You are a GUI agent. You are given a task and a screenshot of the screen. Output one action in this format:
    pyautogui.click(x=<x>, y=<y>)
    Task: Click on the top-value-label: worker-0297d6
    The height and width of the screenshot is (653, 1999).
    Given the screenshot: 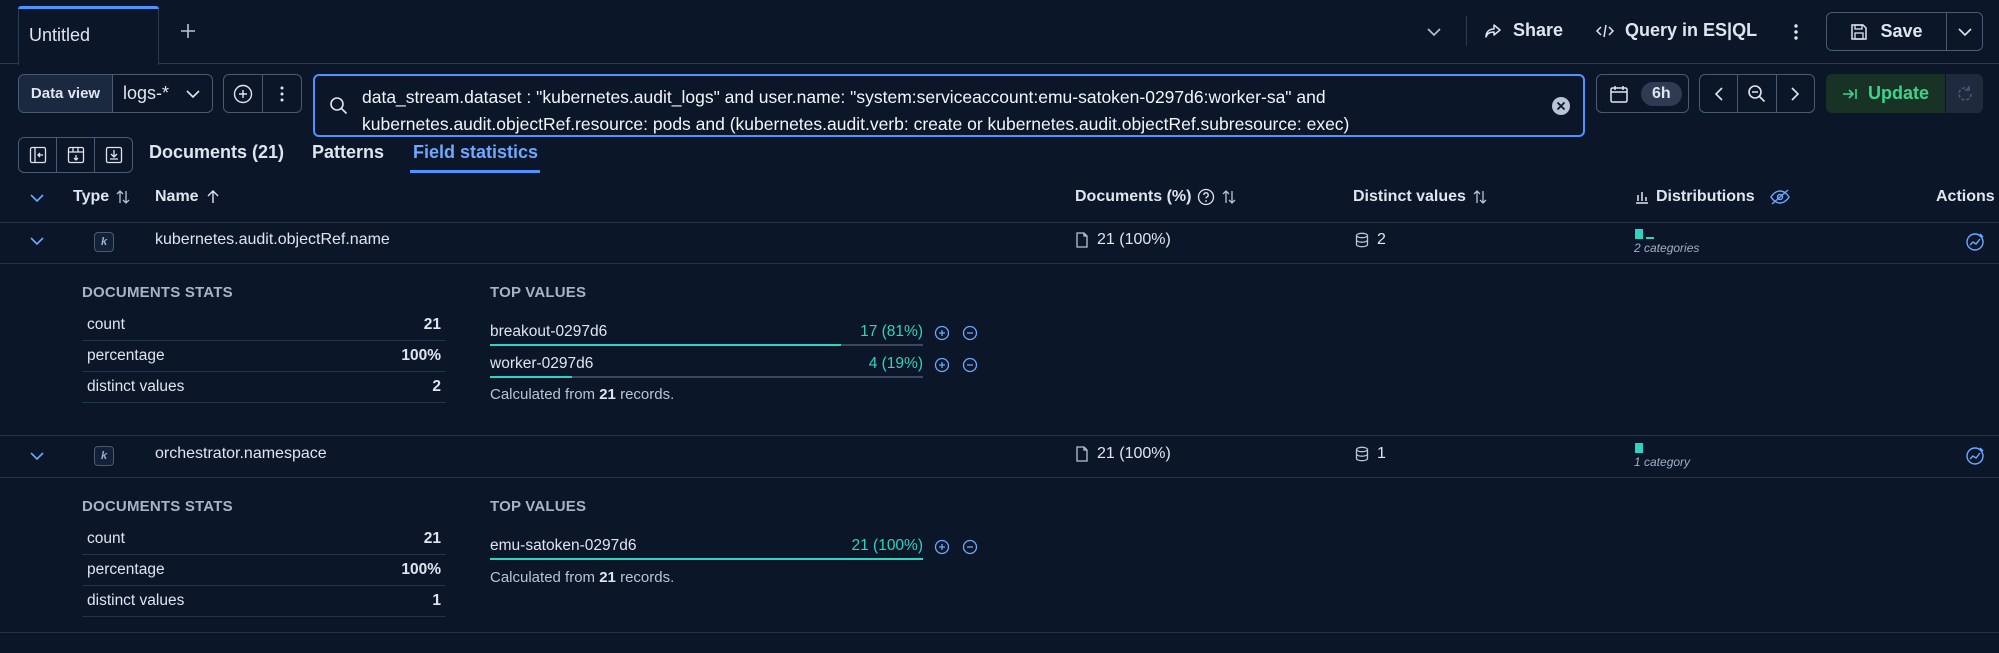 What is the action you would take?
    pyautogui.click(x=542, y=363)
    